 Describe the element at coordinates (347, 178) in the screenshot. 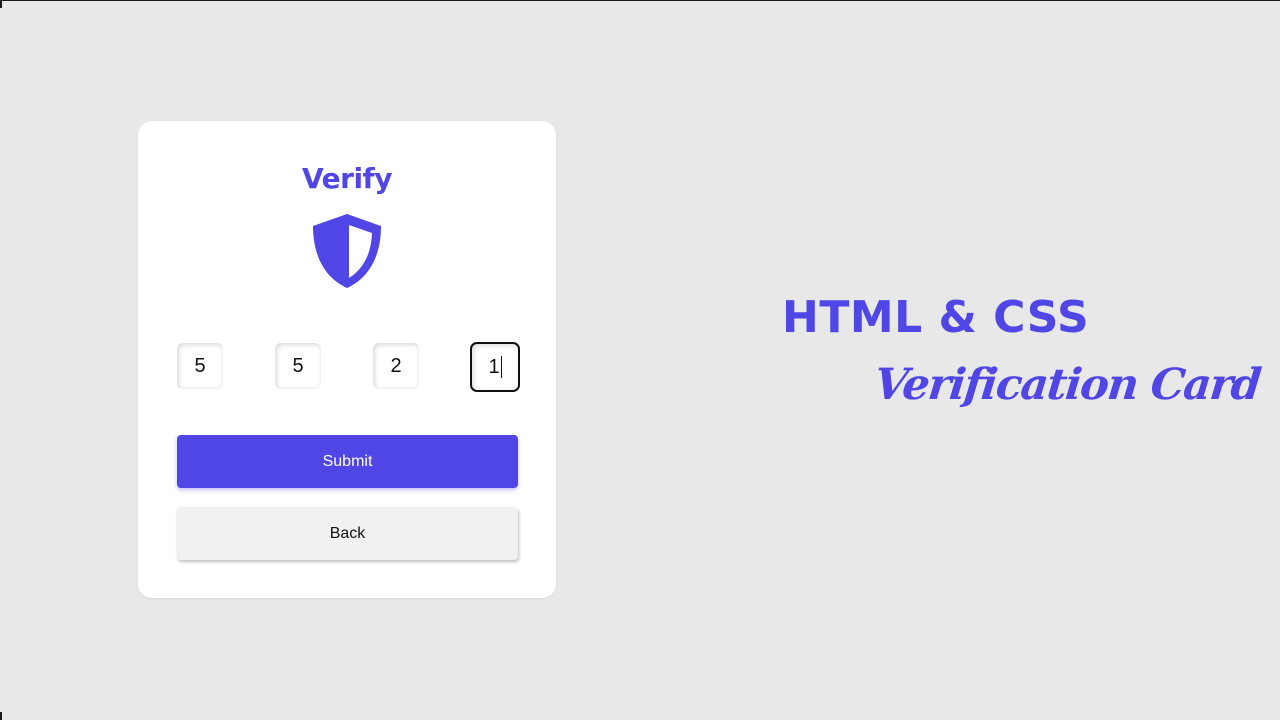

I see `card-title: Verify` at that location.